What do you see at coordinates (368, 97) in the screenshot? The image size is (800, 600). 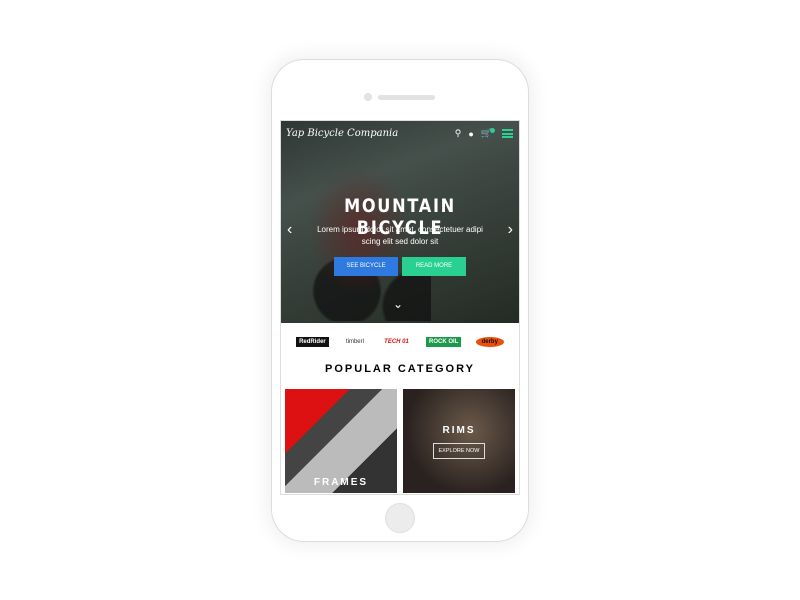 I see `camera` at bounding box center [368, 97].